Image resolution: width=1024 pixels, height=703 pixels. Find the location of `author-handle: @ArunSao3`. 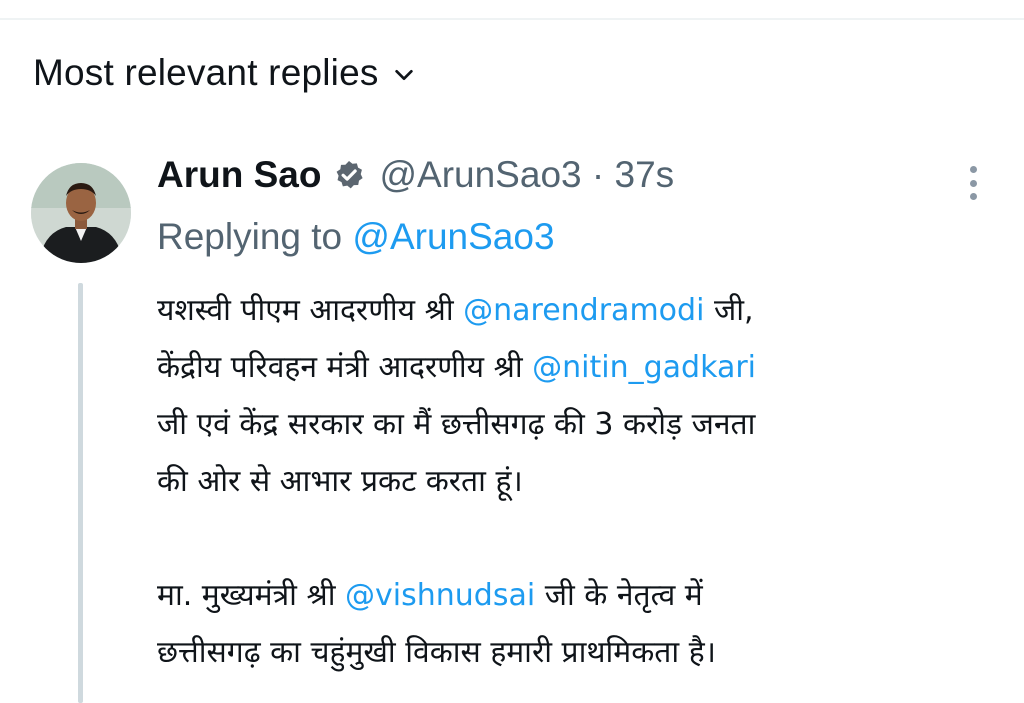

author-handle: @ArunSao3 is located at coordinates (480, 175).